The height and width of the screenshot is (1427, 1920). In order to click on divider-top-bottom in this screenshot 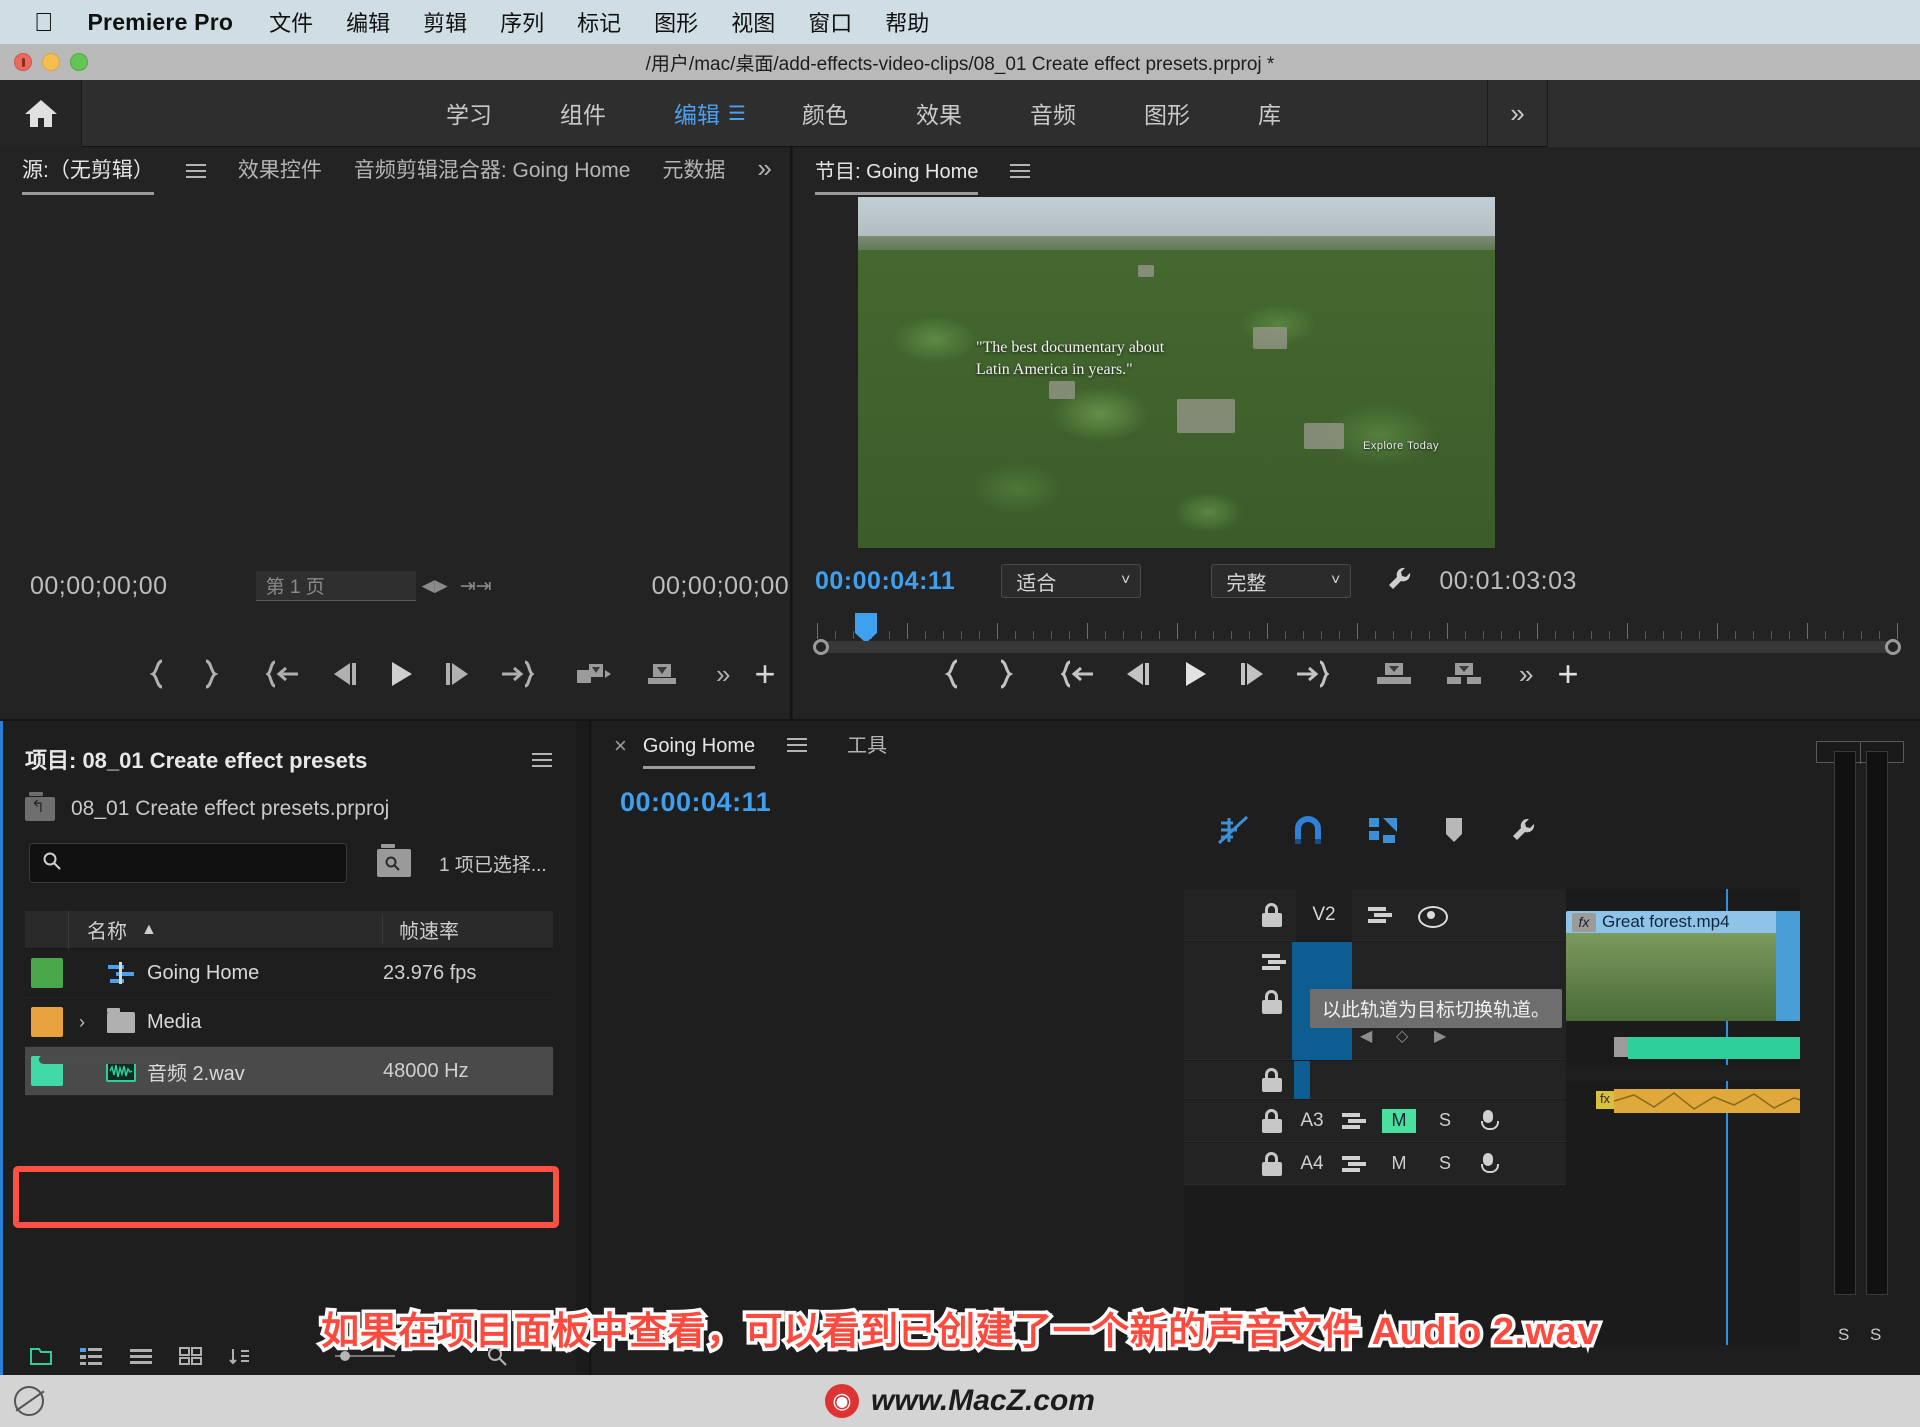, I will do `click(960, 720)`.